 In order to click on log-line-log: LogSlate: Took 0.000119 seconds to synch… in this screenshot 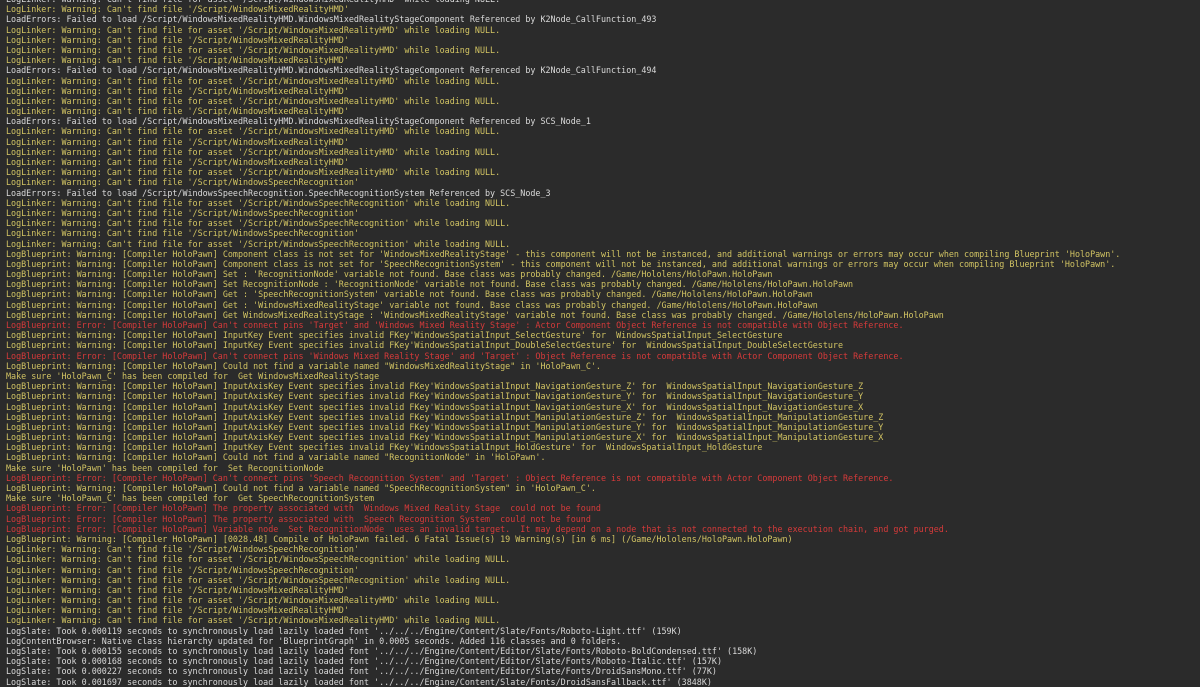, I will do `click(344, 630)`.